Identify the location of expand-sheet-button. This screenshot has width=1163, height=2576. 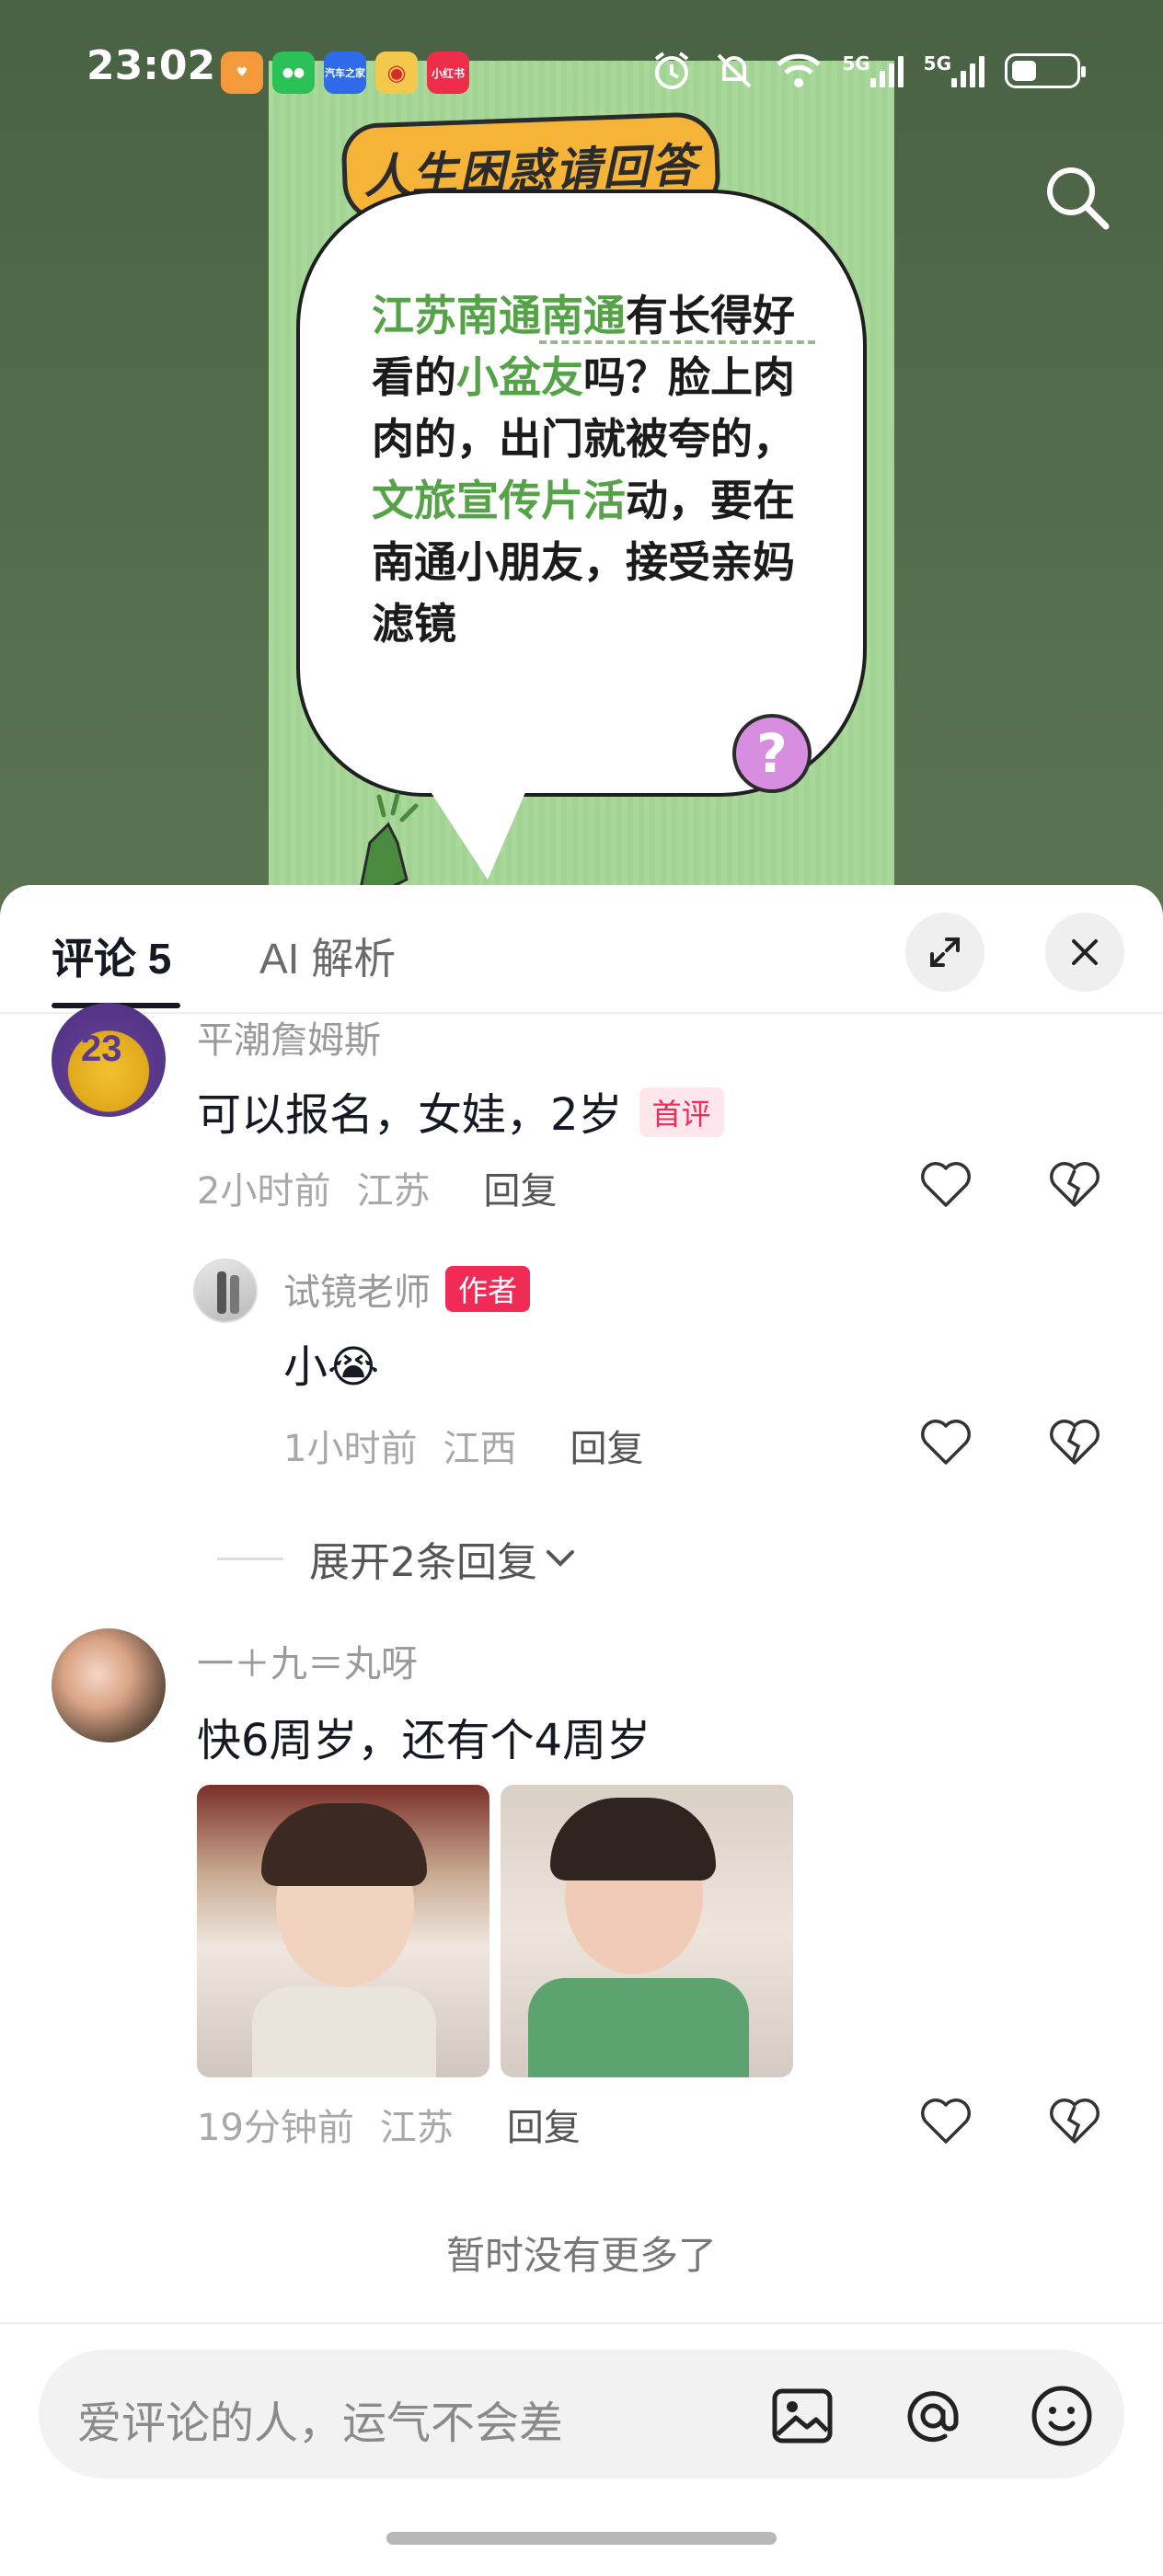
(945, 952).